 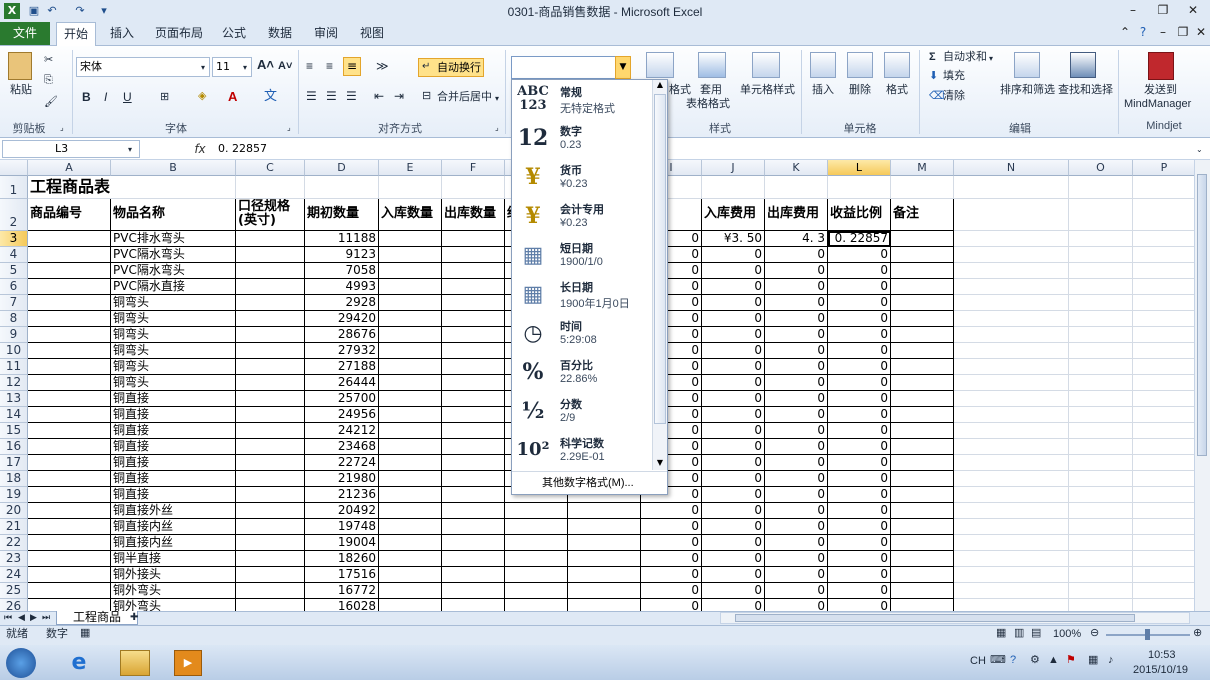 What do you see at coordinates (859, 168) in the screenshot?
I see `column-header-l: L` at bounding box center [859, 168].